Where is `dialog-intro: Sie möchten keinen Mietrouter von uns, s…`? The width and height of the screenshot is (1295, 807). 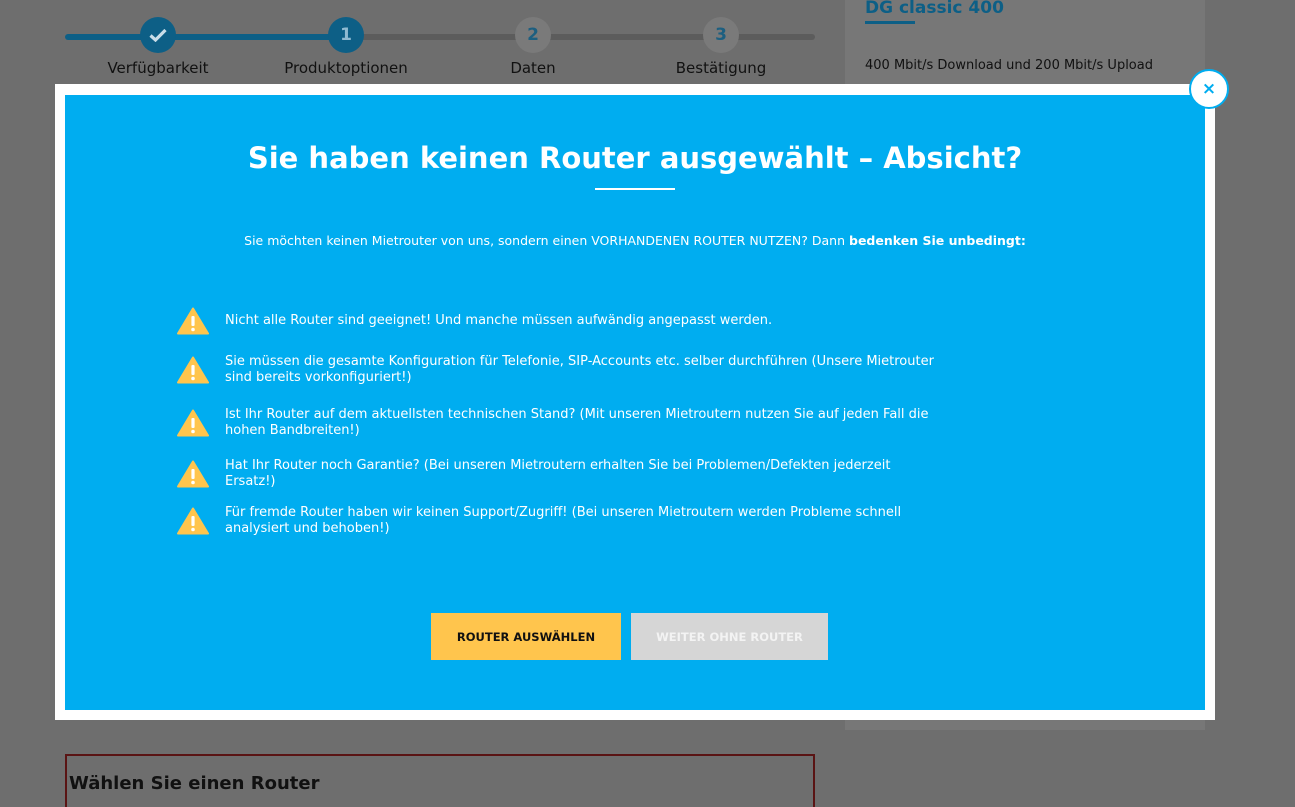 dialog-intro: Sie möchten keinen Mietrouter von uns, s… is located at coordinates (635, 240).